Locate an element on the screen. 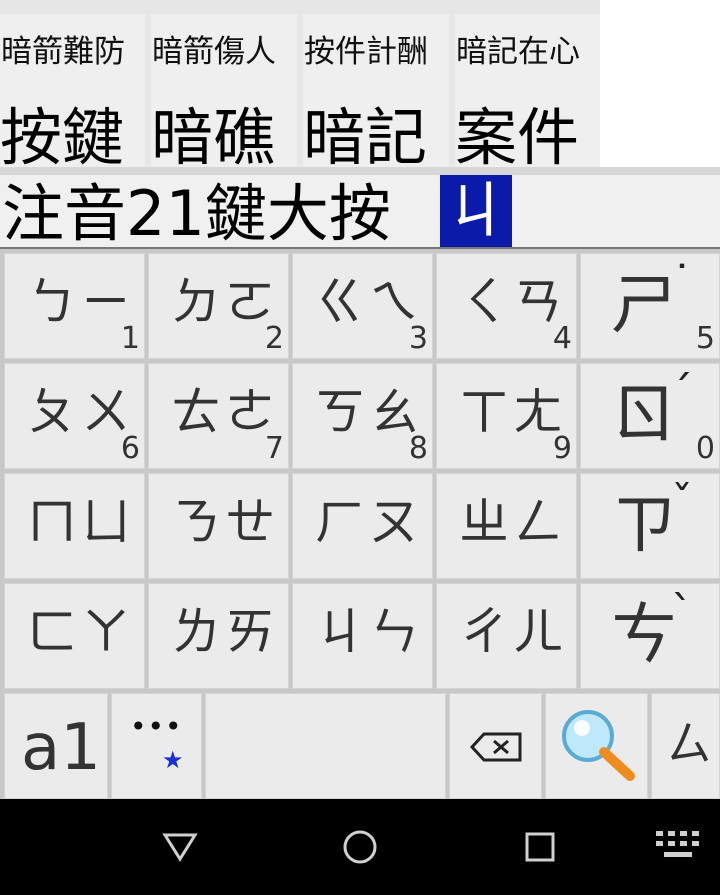 The width and height of the screenshot is (720, 895). key-ji-en: ㄐㄣ is located at coordinates (362, 636).